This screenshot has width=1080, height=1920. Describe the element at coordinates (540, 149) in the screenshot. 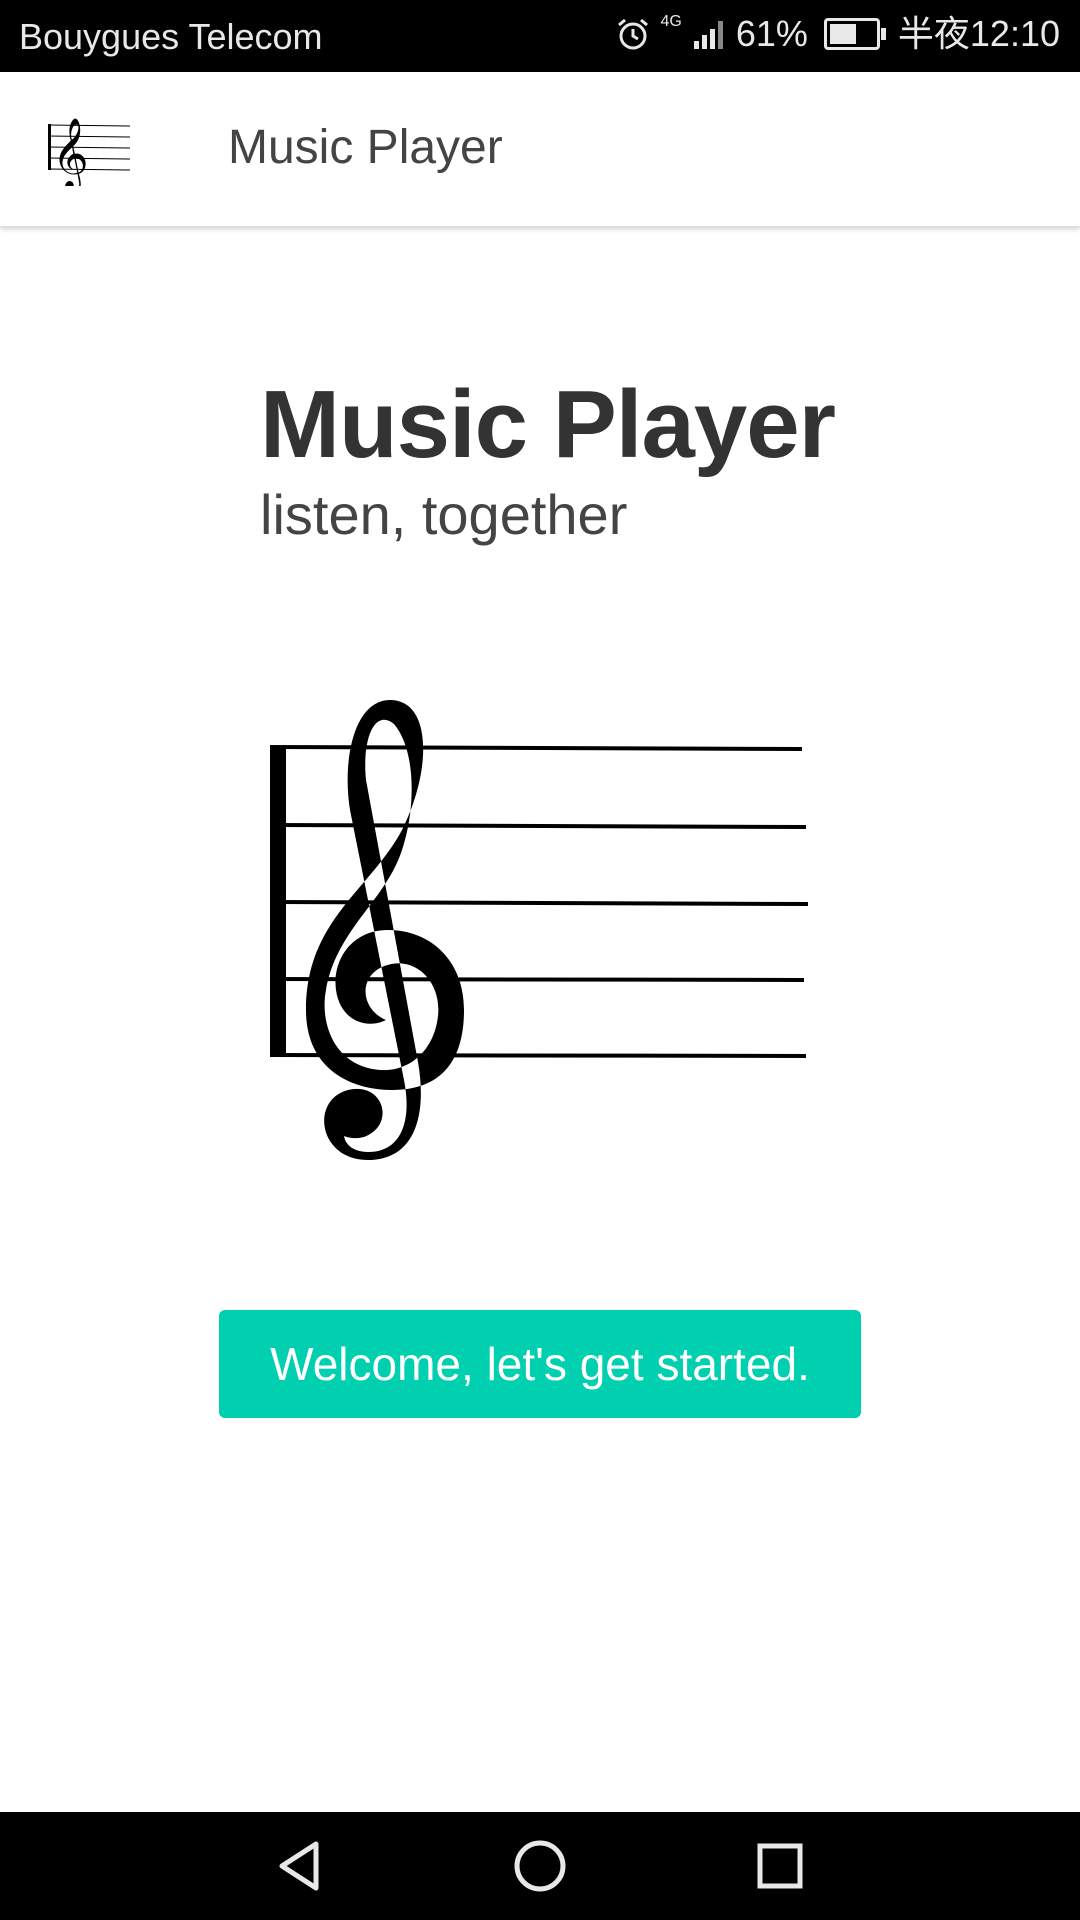

I see `app-bar: 𝄞 Music Player` at that location.